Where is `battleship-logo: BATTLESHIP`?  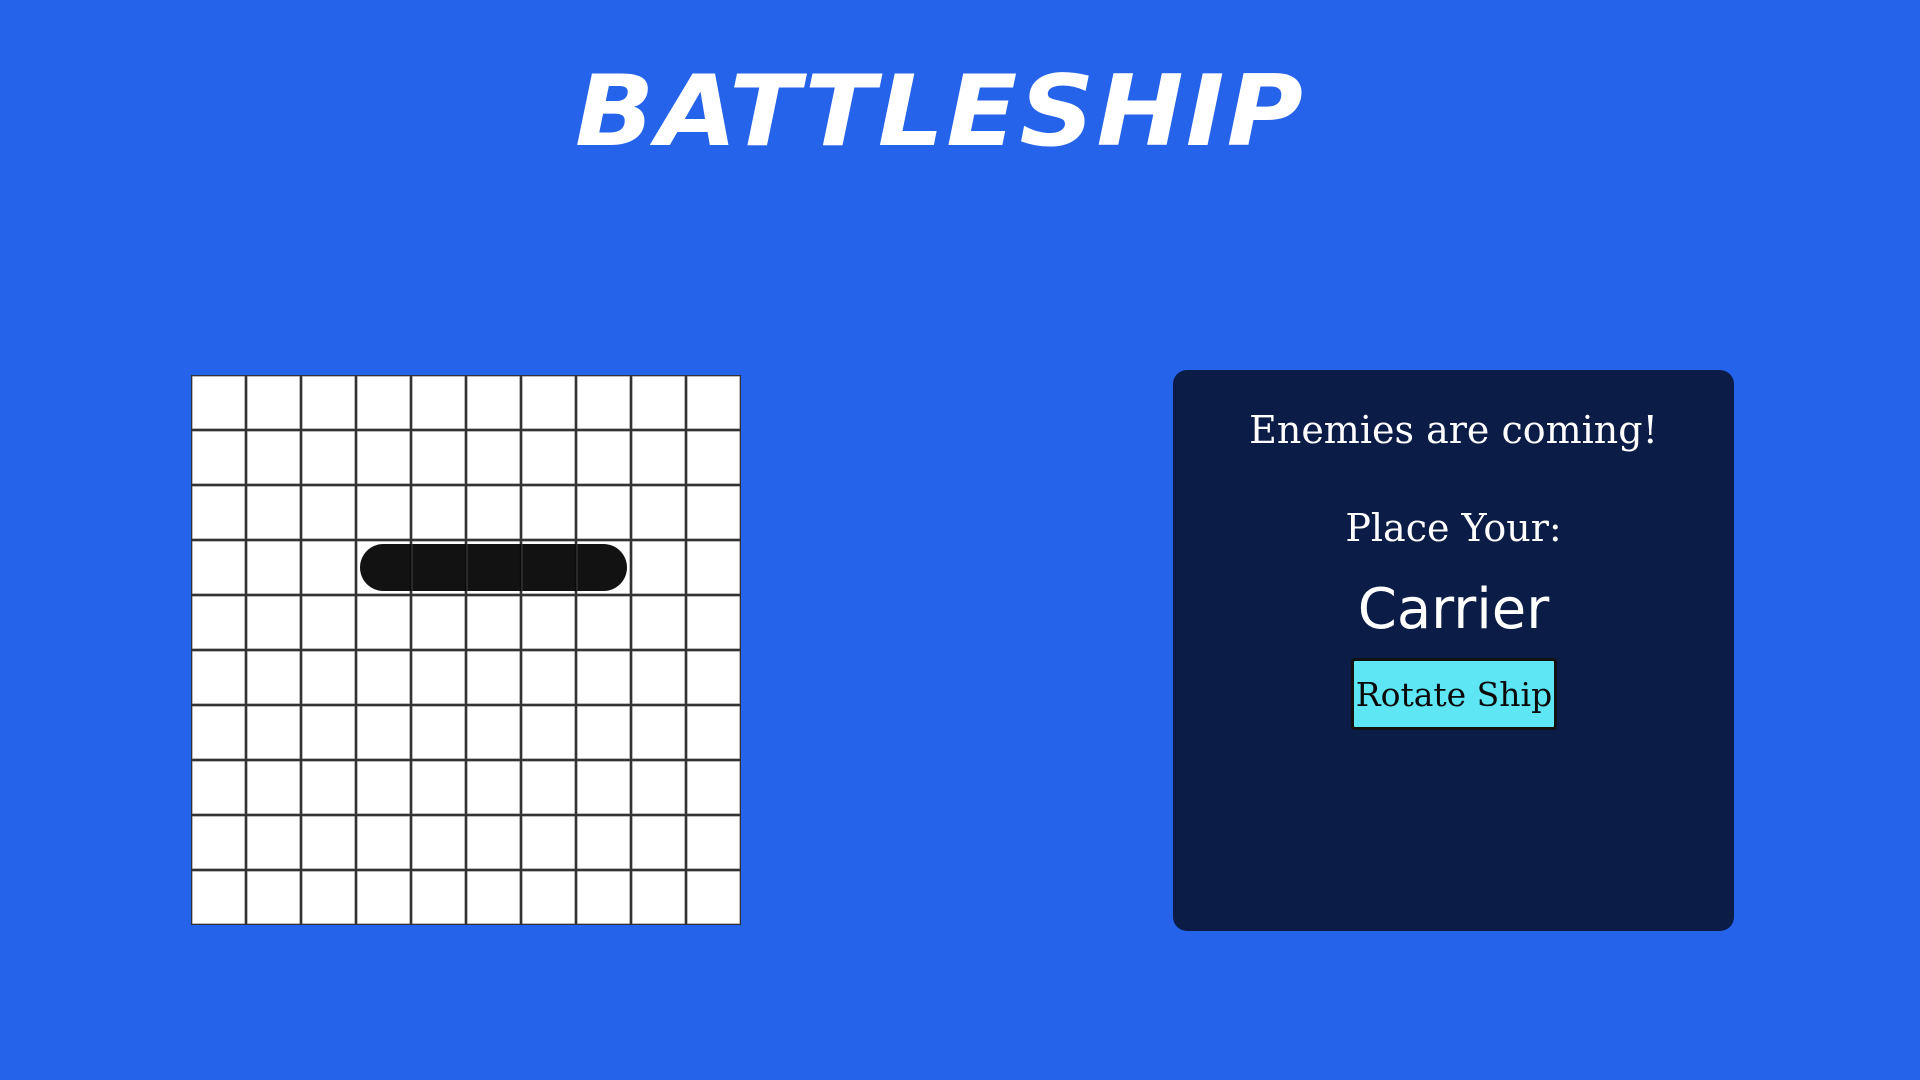 battleship-logo: BATTLESHIP is located at coordinates (939, 105).